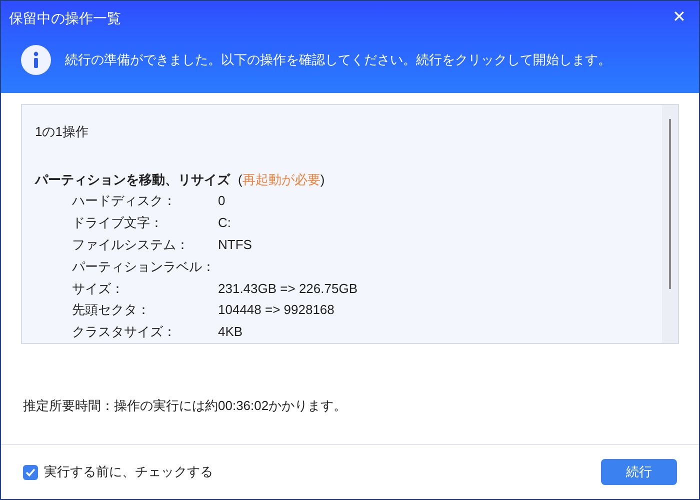 This screenshot has width=700, height=500. Describe the element at coordinates (230, 332) in the screenshot. I see `detail-value: 4KB` at that location.